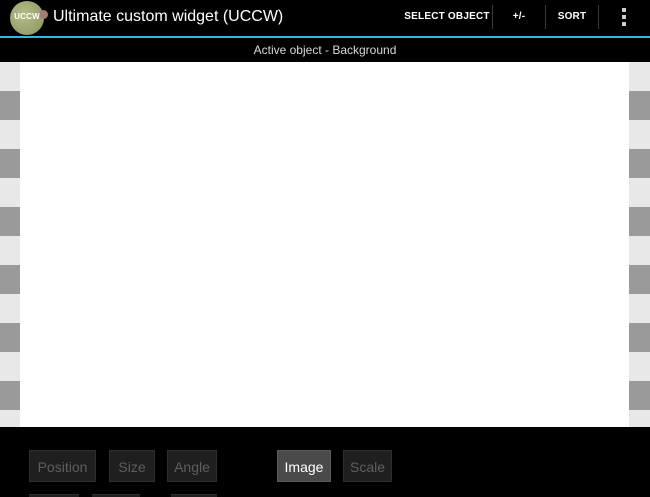 This screenshot has width=650, height=497. What do you see at coordinates (572, 17) in the screenshot?
I see `sort-button: SORT` at bounding box center [572, 17].